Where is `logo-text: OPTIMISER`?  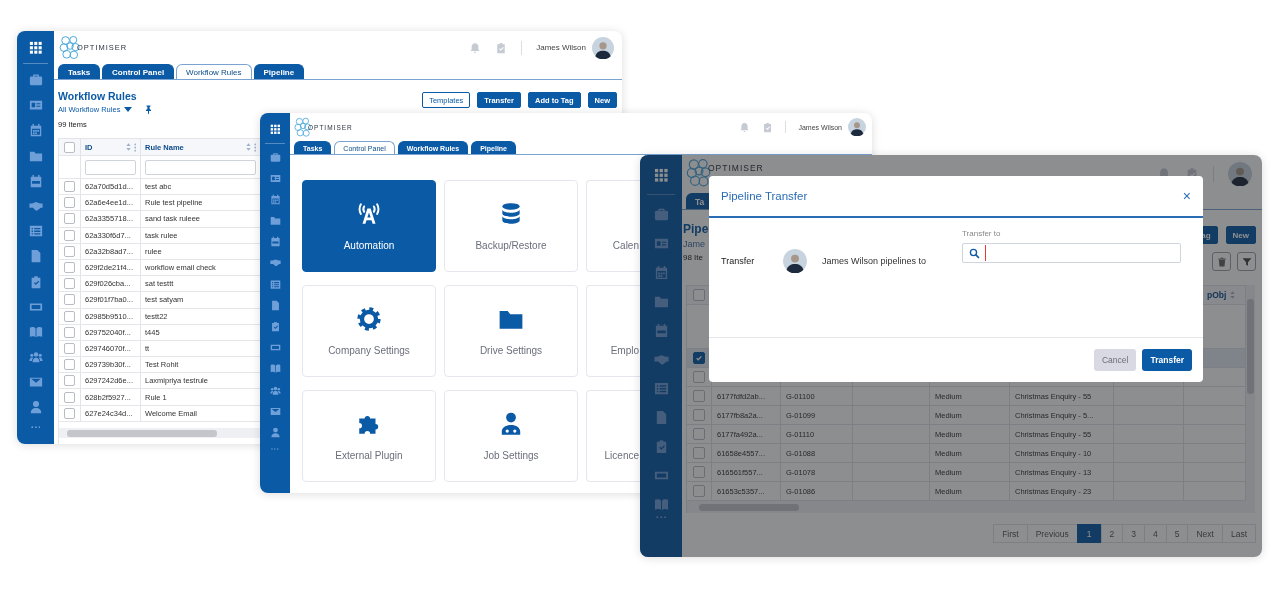 logo-text: OPTIMISER is located at coordinates (736, 168).